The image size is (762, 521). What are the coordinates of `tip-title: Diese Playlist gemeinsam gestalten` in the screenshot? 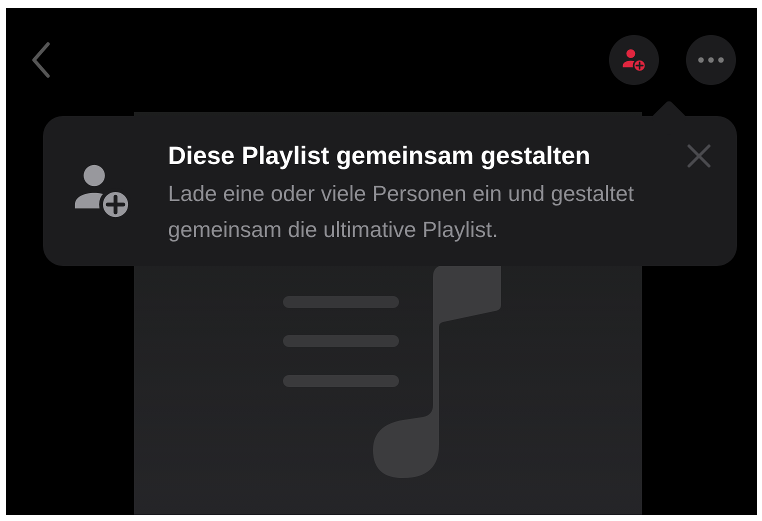 It's located at (380, 156).